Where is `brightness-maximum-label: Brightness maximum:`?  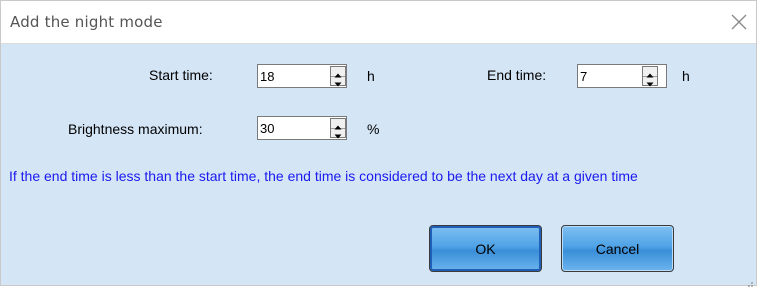 brightness-maximum-label: Brightness maximum: is located at coordinates (135, 129).